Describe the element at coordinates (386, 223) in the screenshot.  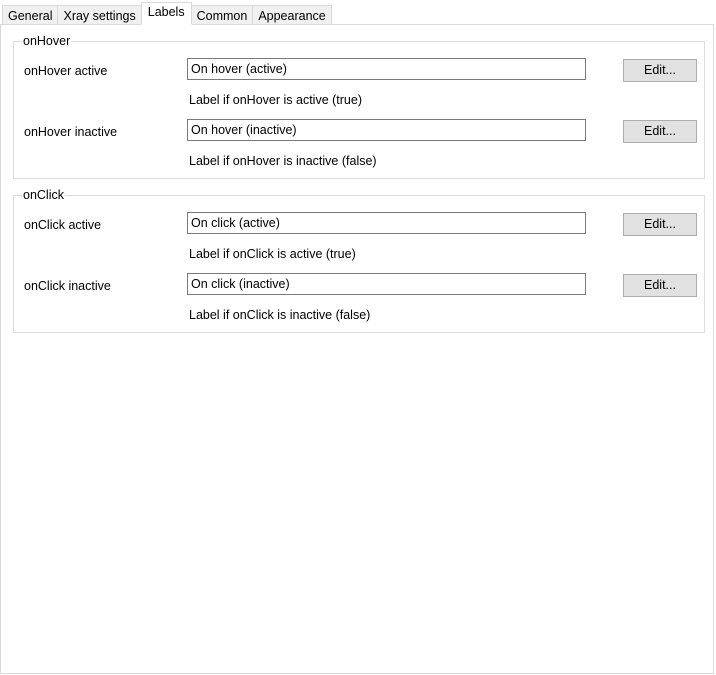
I see `onclick-active-input` at that location.